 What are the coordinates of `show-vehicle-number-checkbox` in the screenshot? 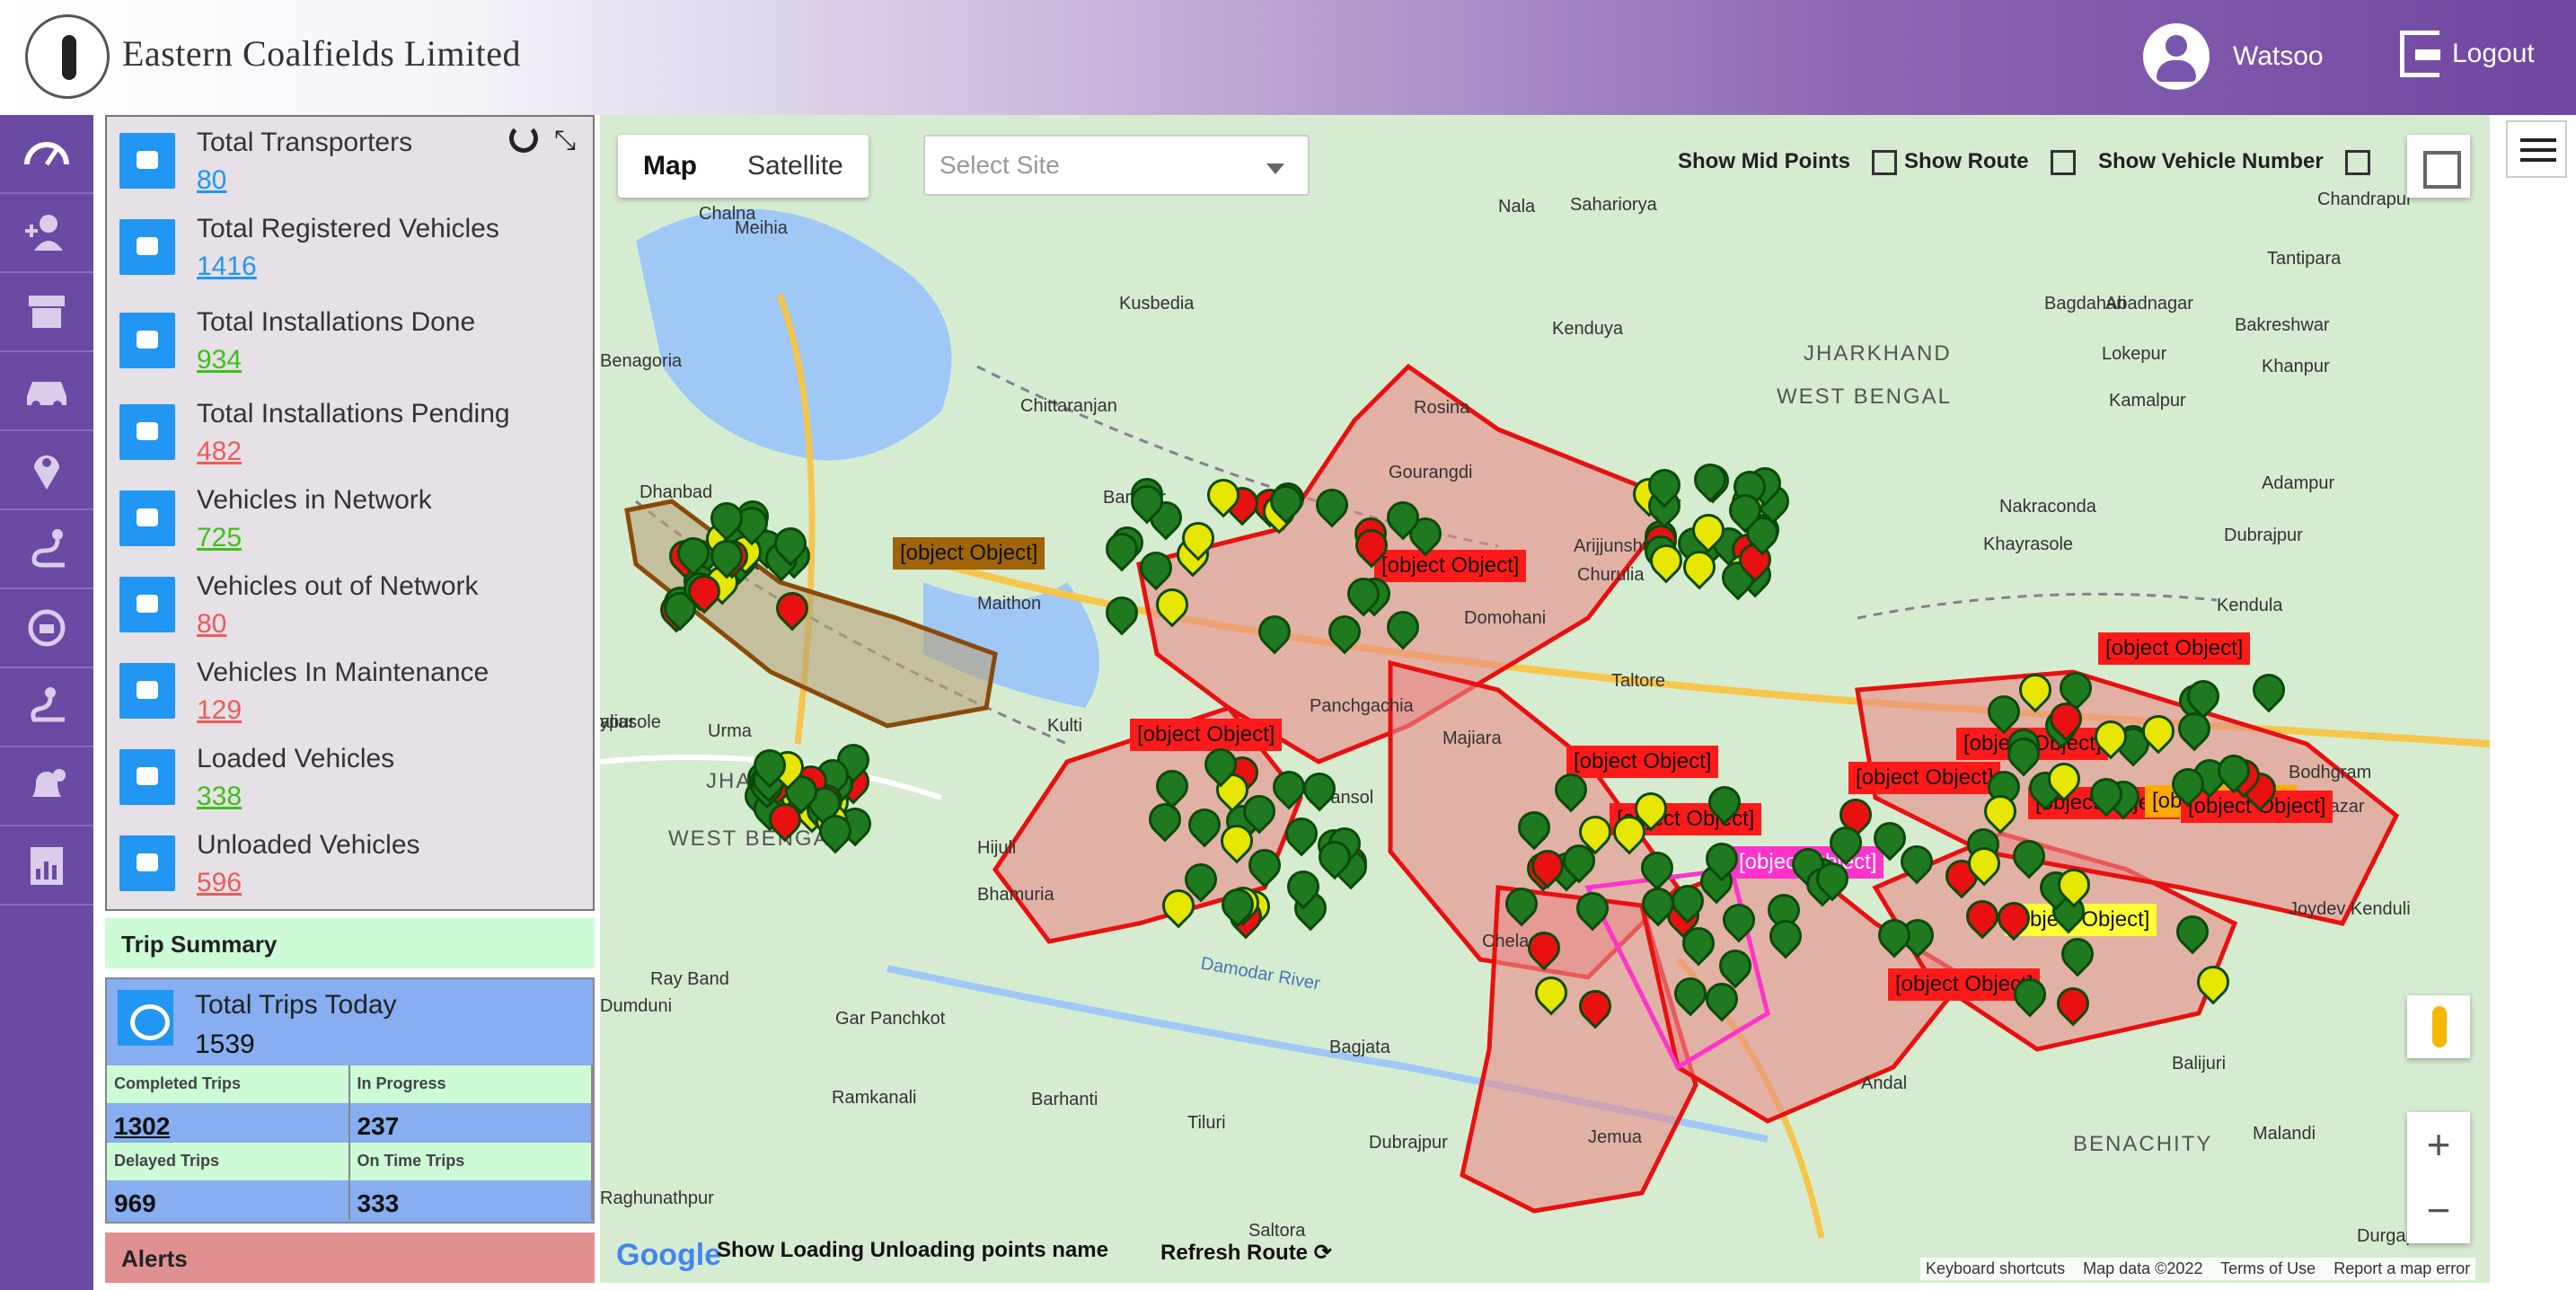 It's located at (2357, 162).